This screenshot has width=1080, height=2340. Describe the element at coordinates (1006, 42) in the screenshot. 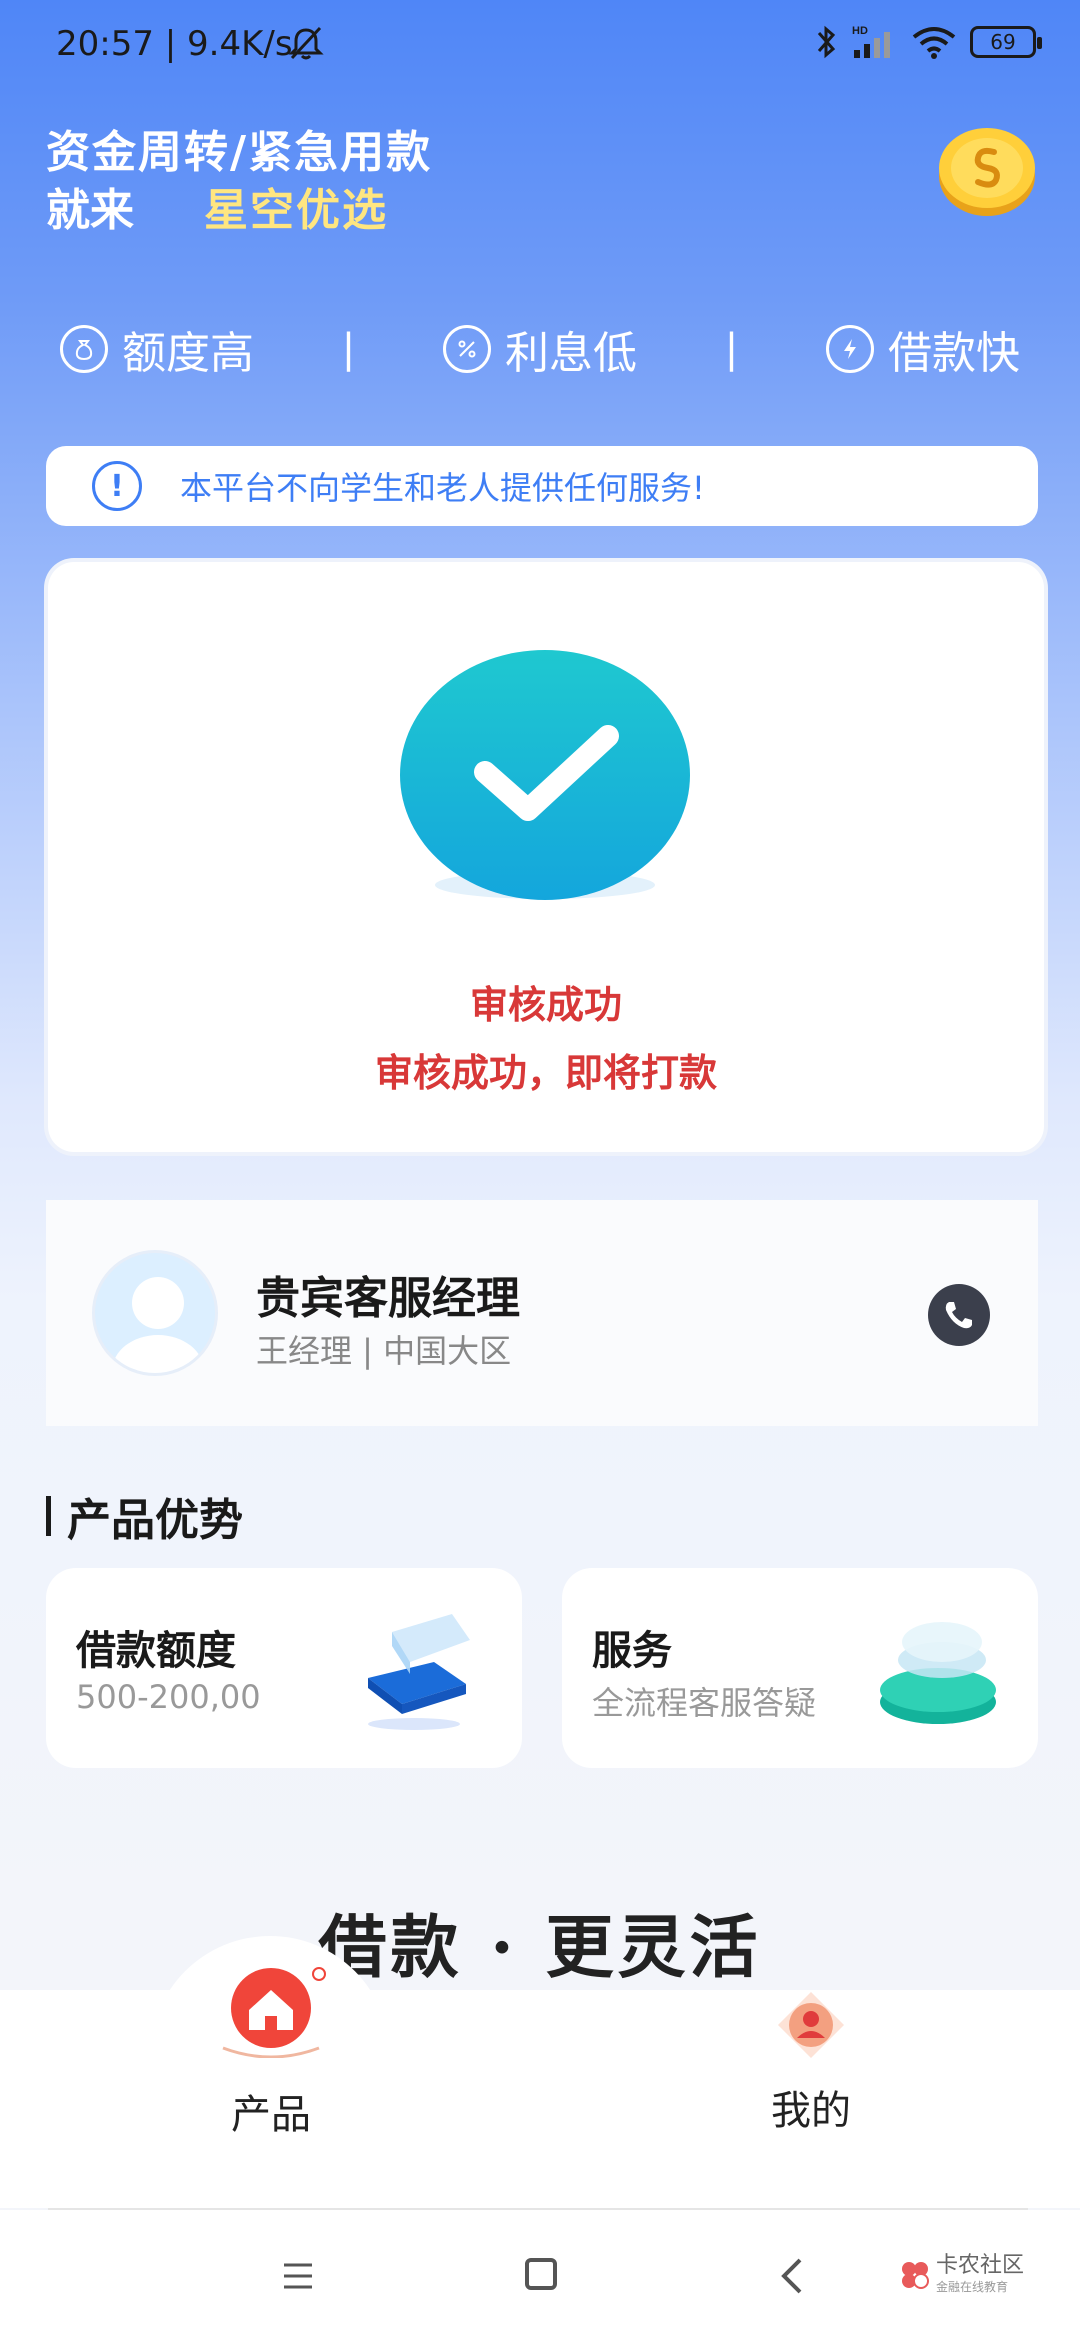

I see `battery-icon: 69` at that location.